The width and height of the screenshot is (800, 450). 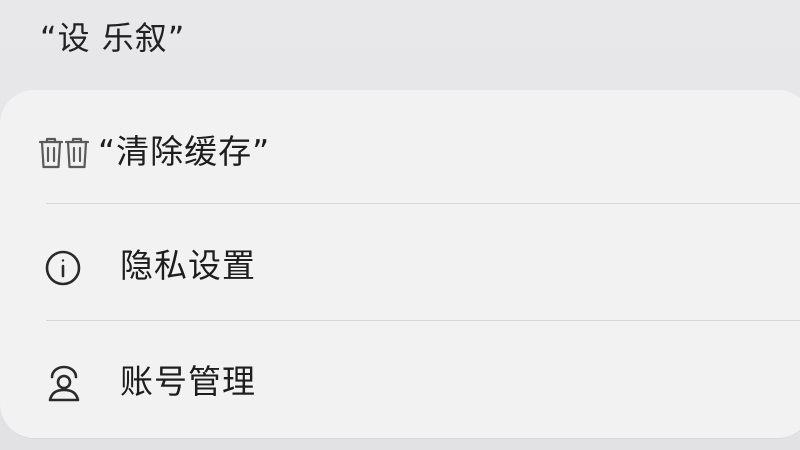 What do you see at coordinates (72, 268) in the screenshot?
I see `info-circle-icon` at bounding box center [72, 268].